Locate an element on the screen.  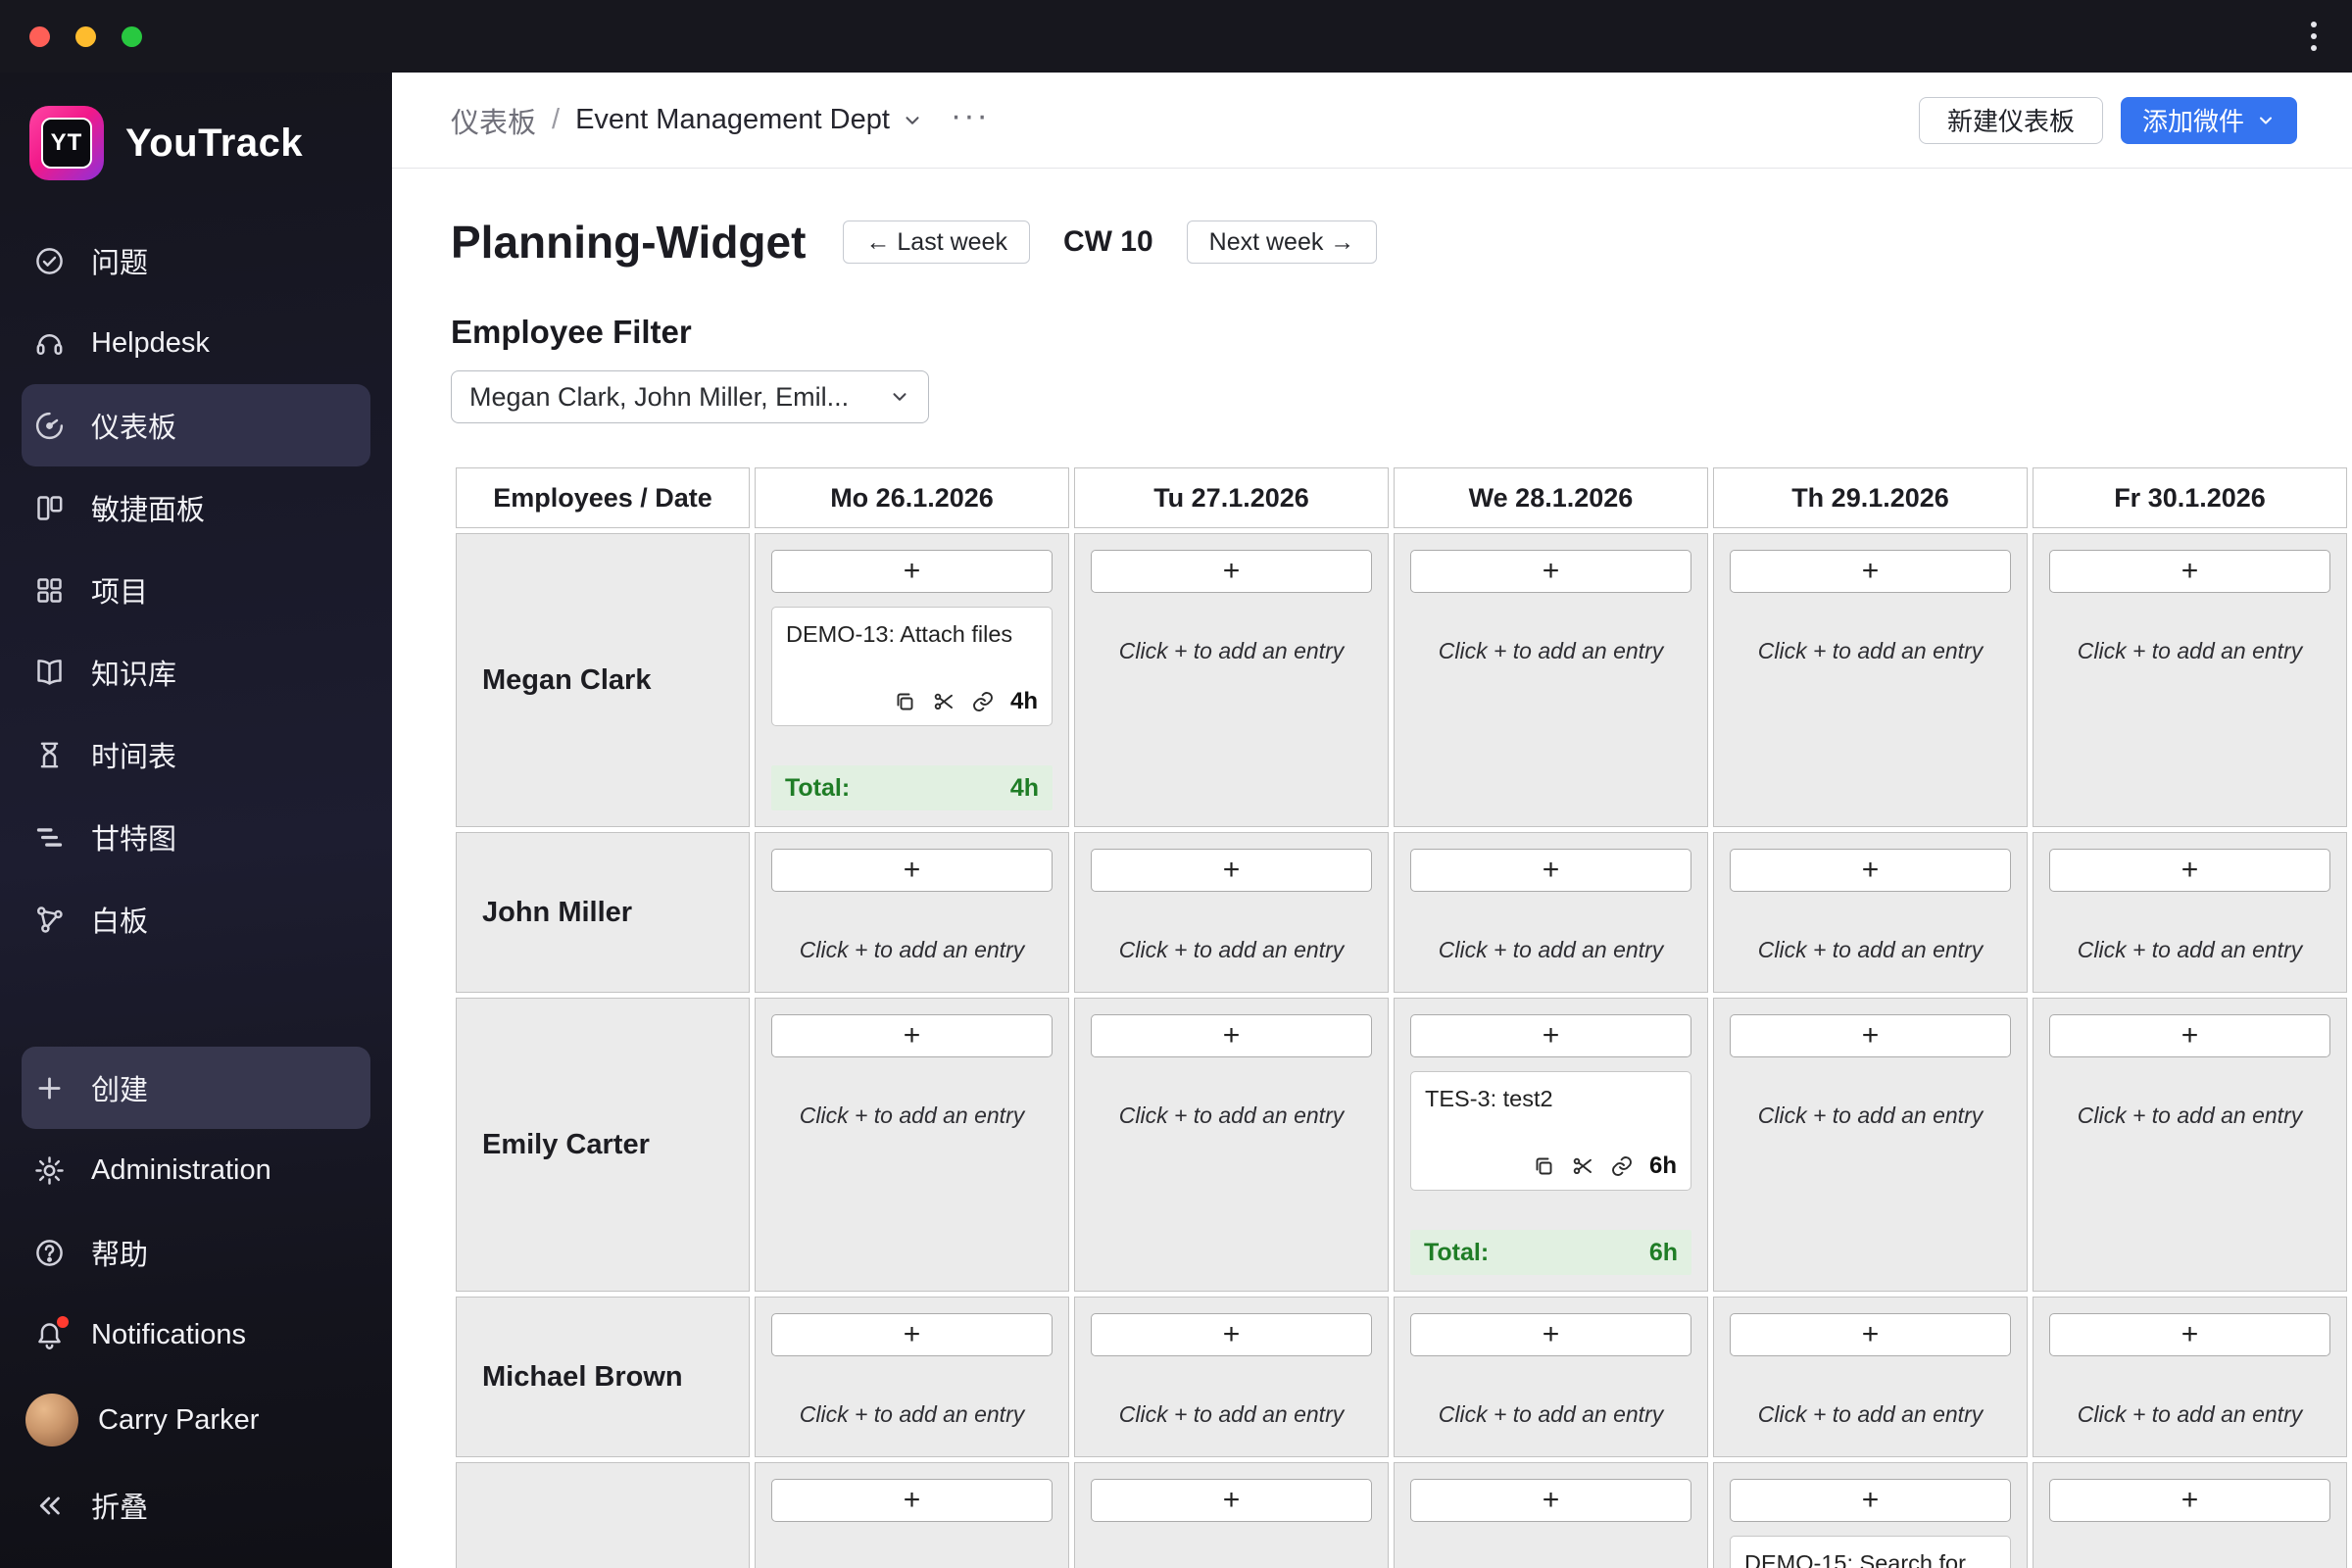
add-widget-button: 添加微件 is located at coordinates (2208, 120).